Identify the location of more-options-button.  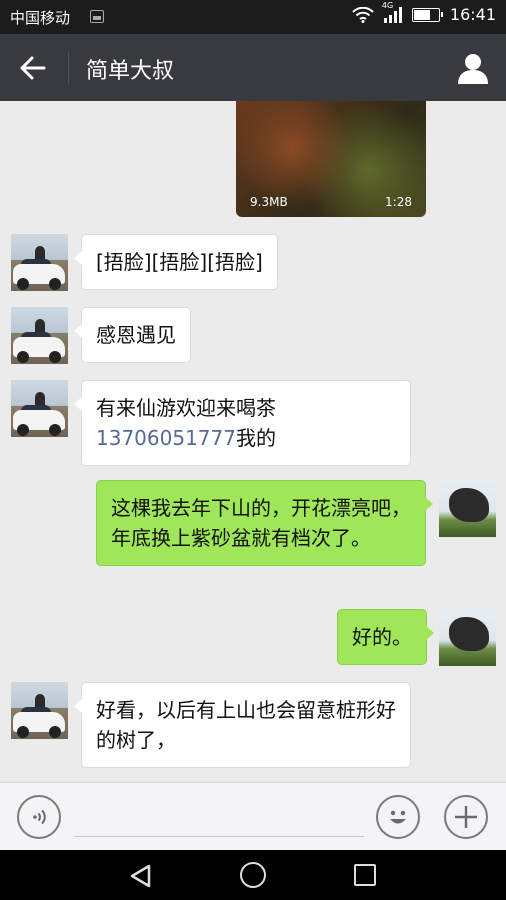
(466, 817).